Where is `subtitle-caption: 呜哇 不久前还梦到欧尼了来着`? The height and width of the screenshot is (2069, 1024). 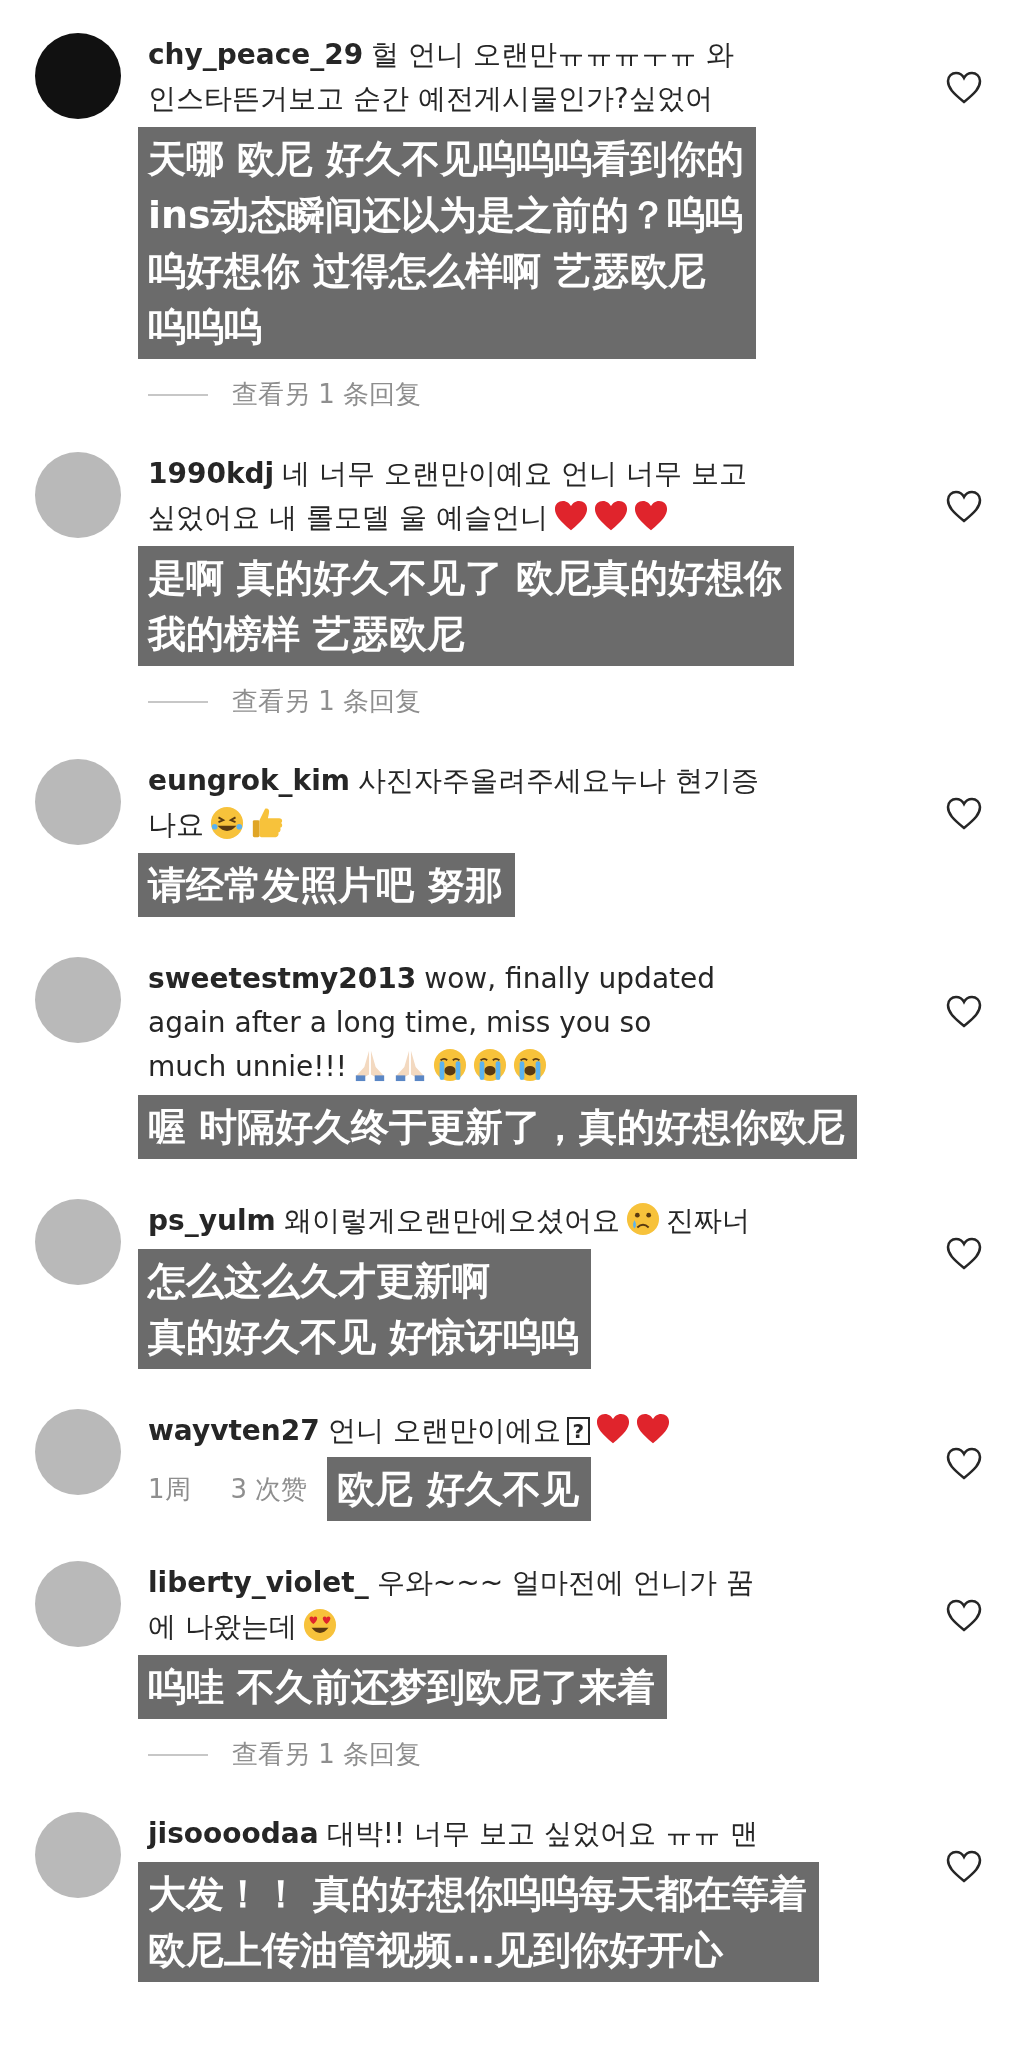 subtitle-caption: 呜哇 不久前还梦到欧尼了来着 is located at coordinates (403, 1687).